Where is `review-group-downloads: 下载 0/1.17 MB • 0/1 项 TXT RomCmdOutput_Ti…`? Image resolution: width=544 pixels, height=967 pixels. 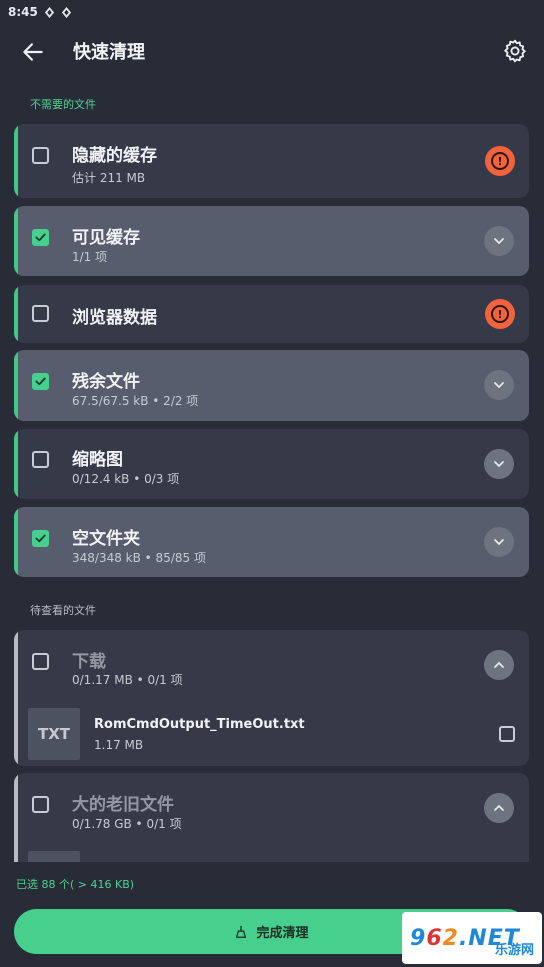
review-group-downloads: 下载 0/1.17 MB • 0/1 项 TXT RomCmdOutput_Ti… is located at coordinates (271, 698).